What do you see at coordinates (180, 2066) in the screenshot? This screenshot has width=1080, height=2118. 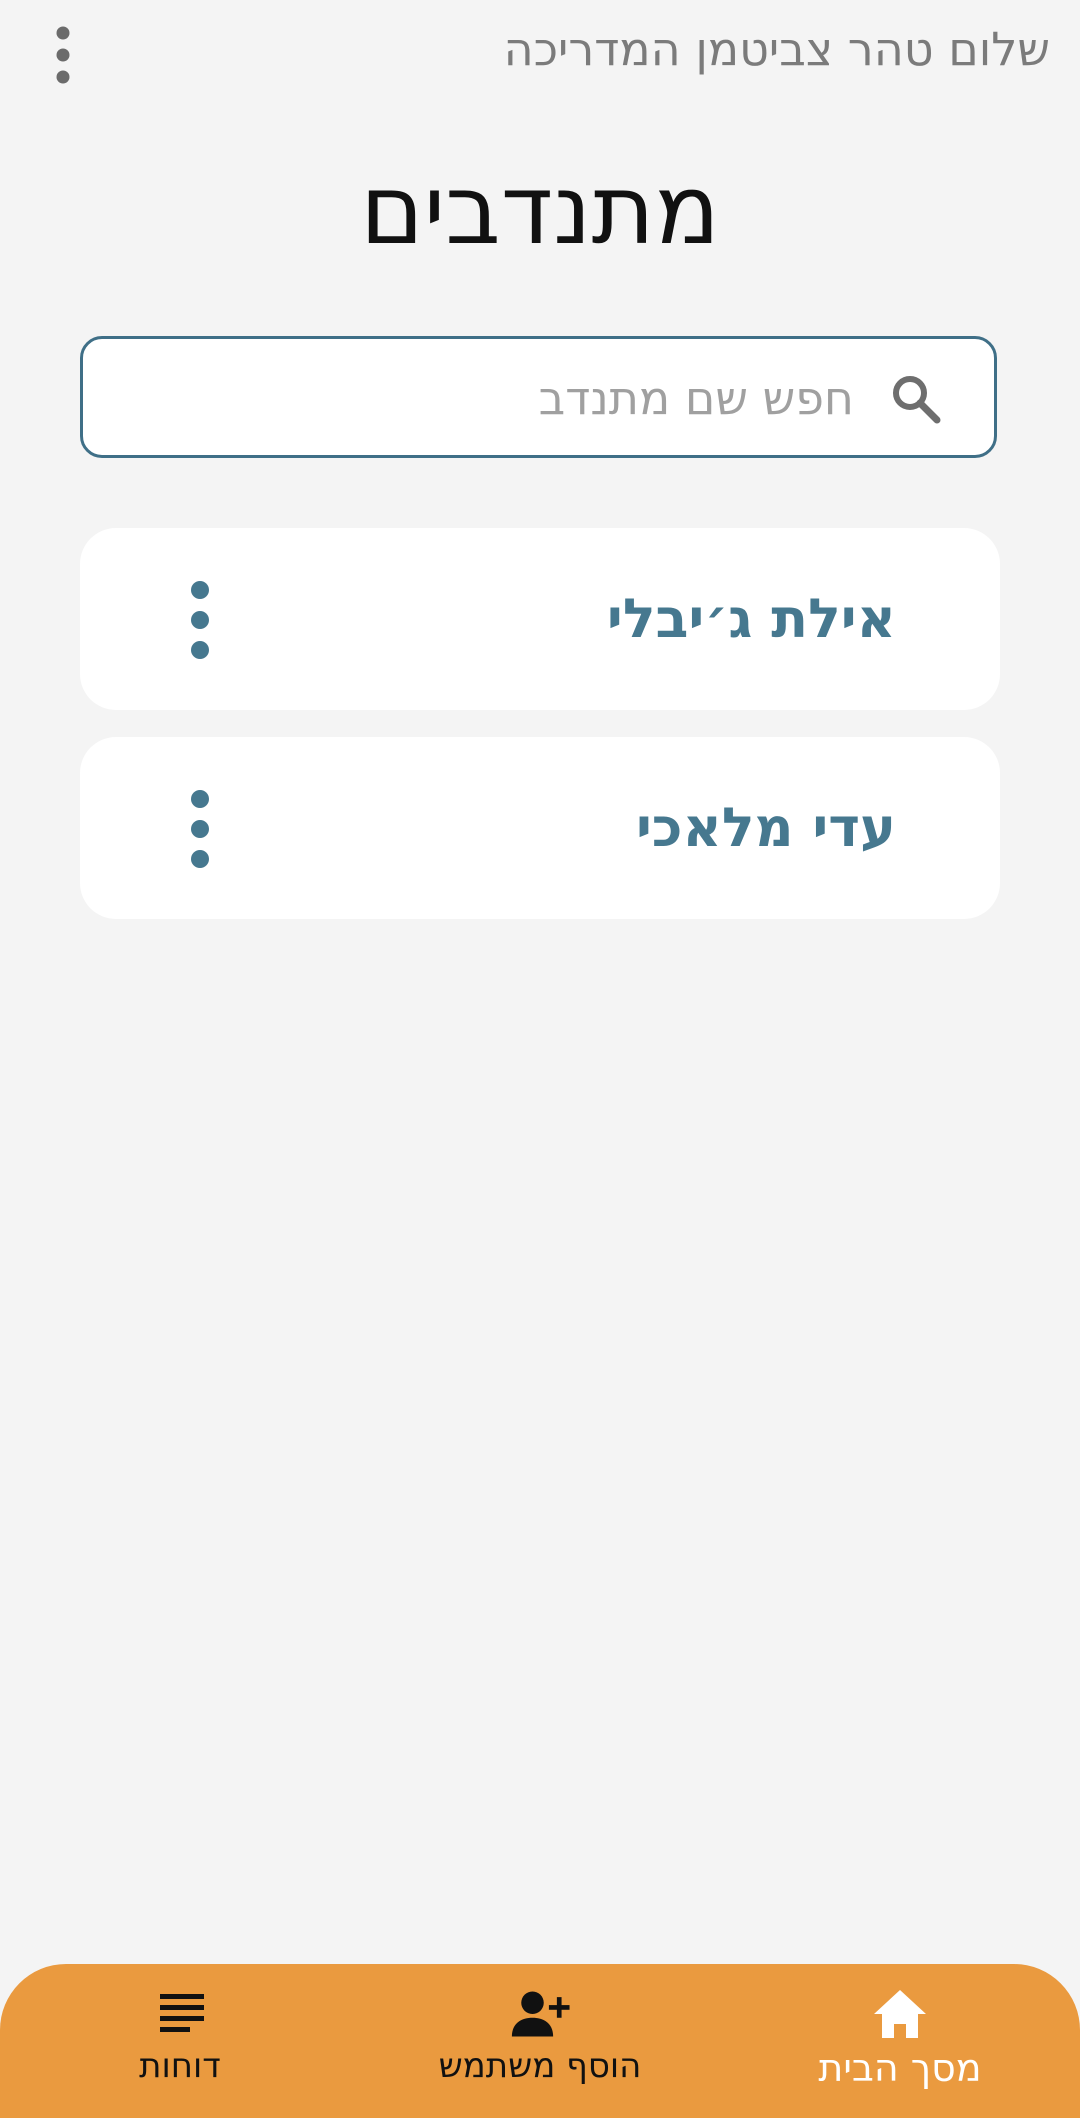 I see `nav-reports-label: דוחות` at bounding box center [180, 2066].